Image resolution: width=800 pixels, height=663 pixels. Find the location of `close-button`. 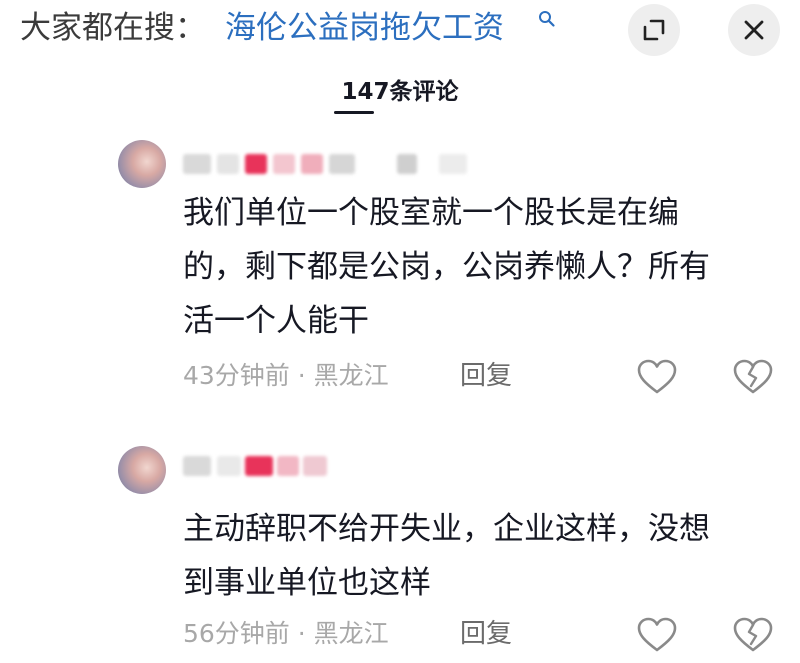

close-button is located at coordinates (754, 30).